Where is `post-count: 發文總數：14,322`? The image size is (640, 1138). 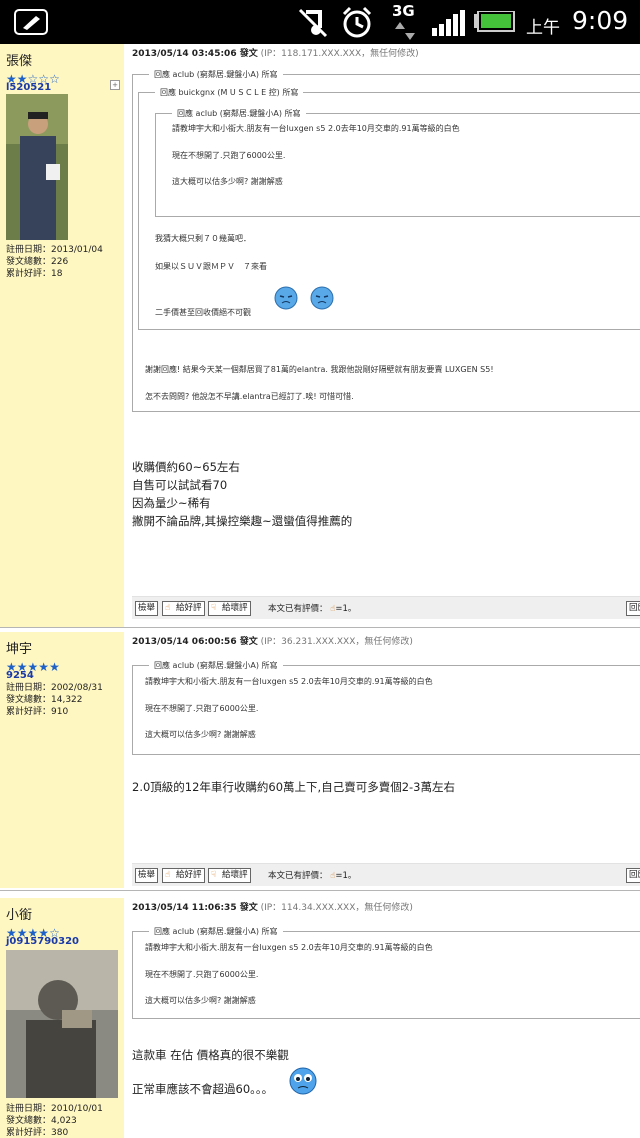
post-count: 發文總數：14,322 is located at coordinates (44, 700).